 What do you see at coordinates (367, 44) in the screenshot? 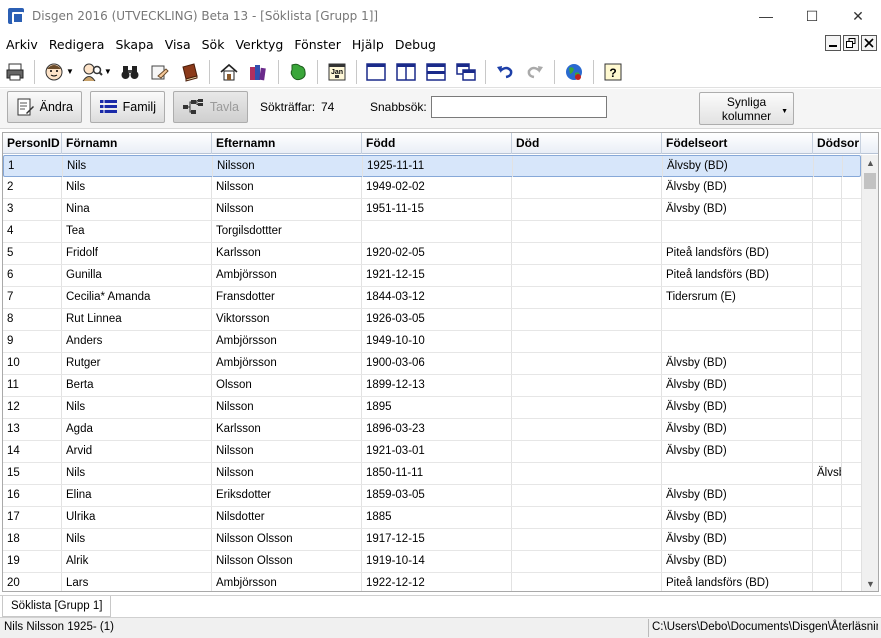
I see `menu-hjalp: Hjälp` at bounding box center [367, 44].